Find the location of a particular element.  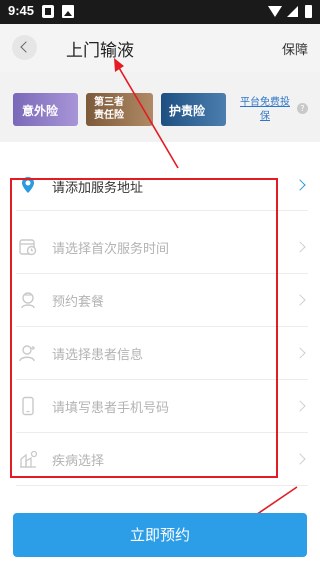

book-now-button: 立即预约 is located at coordinates (160, 535).